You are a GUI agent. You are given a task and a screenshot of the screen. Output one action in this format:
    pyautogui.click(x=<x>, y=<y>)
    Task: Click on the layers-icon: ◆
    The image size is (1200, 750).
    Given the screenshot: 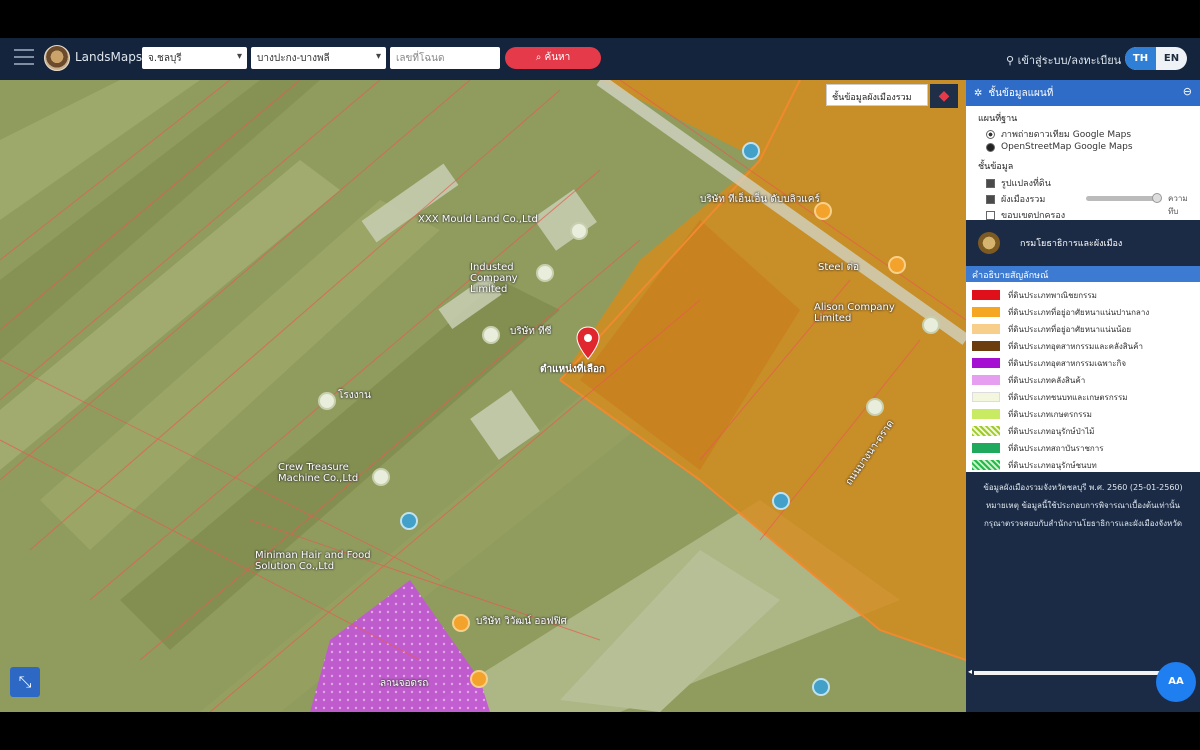 What is the action you would take?
    pyautogui.click(x=944, y=96)
    